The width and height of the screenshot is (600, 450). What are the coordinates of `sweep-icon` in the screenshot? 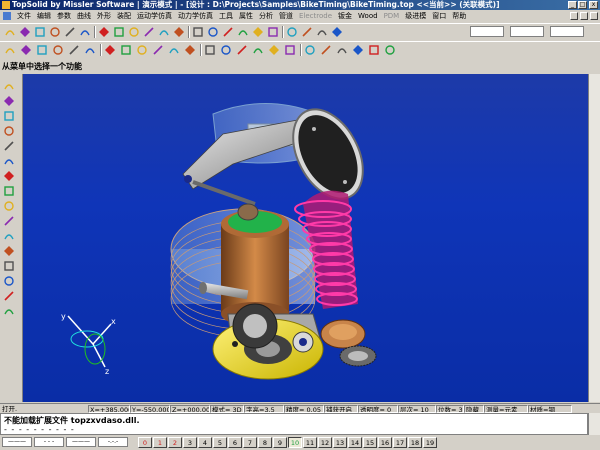 It's located at (210, 50).